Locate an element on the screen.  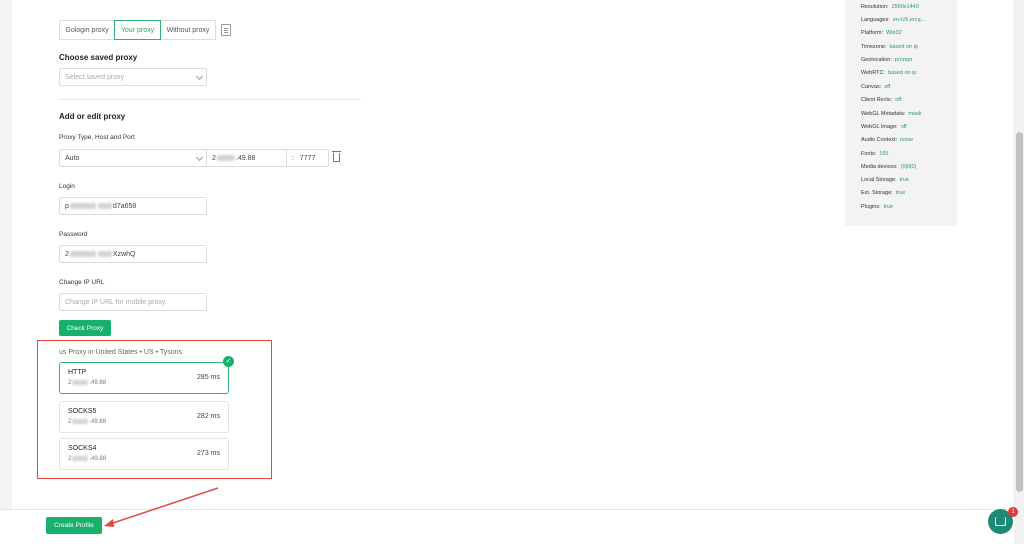
annotation-arrow is located at coordinates (161, 507).